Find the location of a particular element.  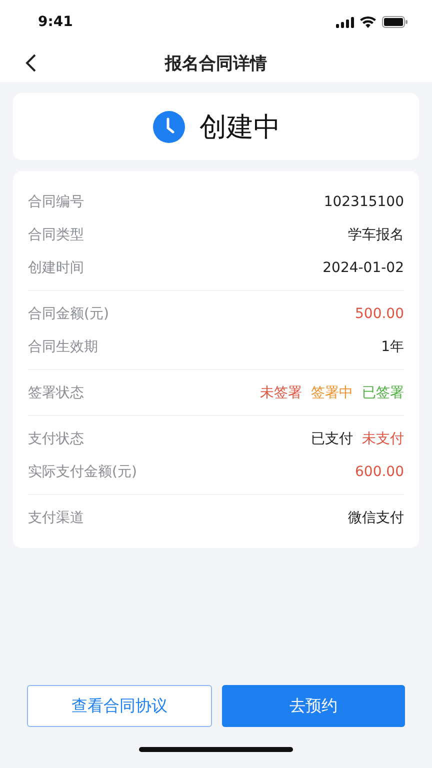

field-value: 2024-01-02 is located at coordinates (363, 268).